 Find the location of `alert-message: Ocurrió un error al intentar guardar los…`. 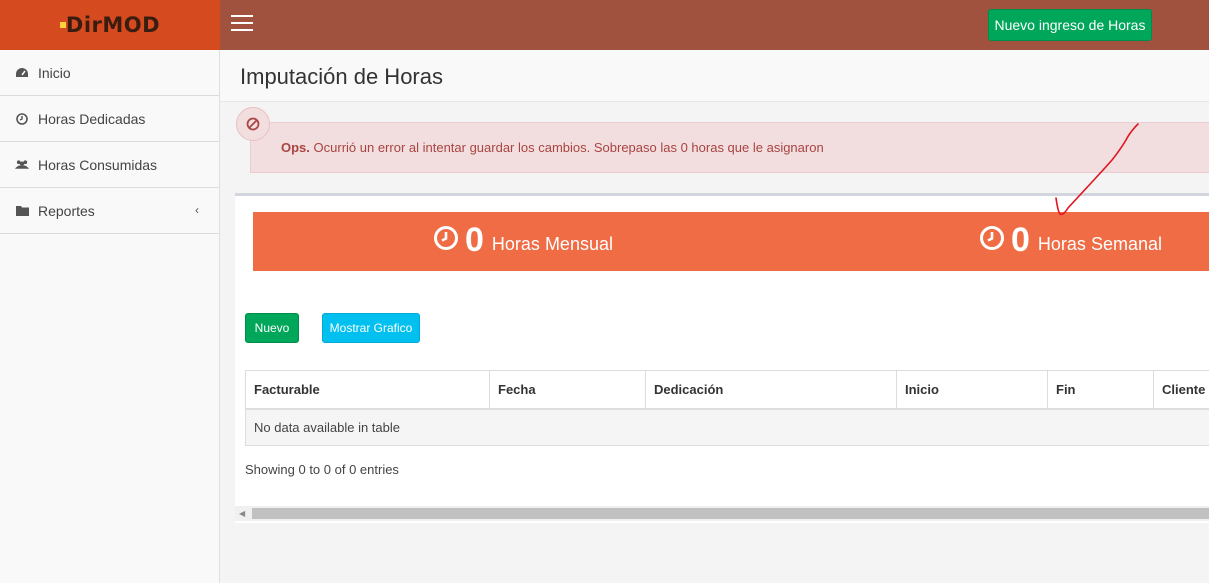

alert-message: Ocurrió un error al intentar guardar los… is located at coordinates (566, 147).